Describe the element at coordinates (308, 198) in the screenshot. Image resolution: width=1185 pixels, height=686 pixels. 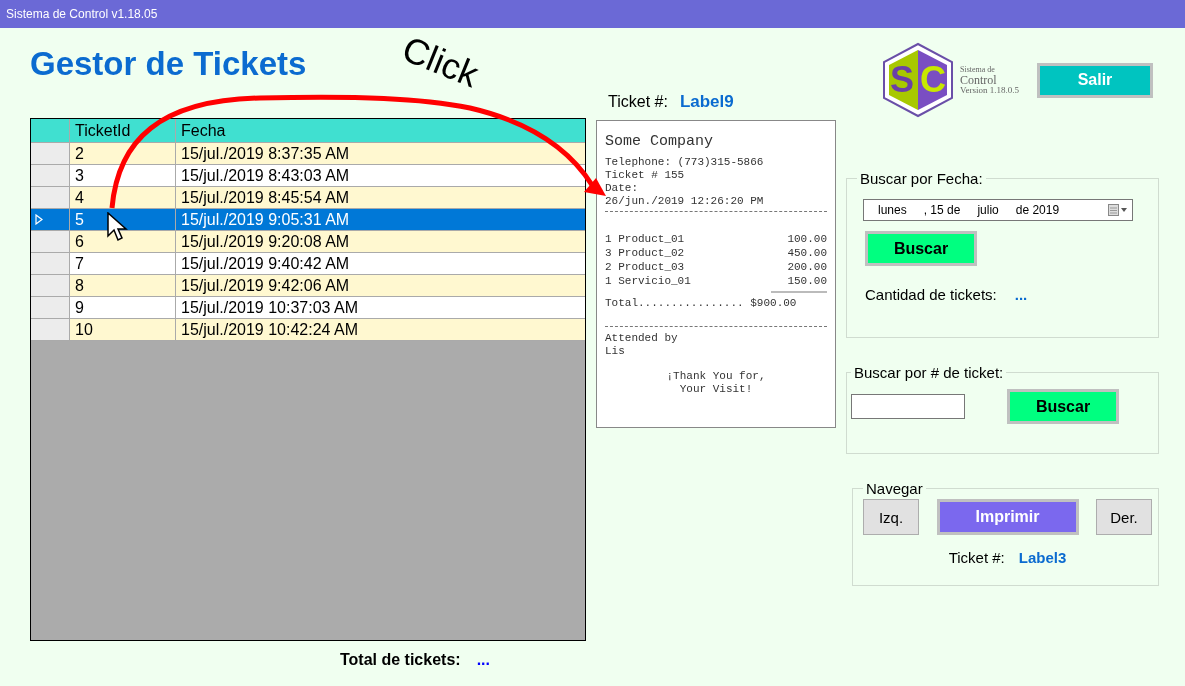
I see `table-row: 4 15/jul./2019 8:45:54 AM` at that location.